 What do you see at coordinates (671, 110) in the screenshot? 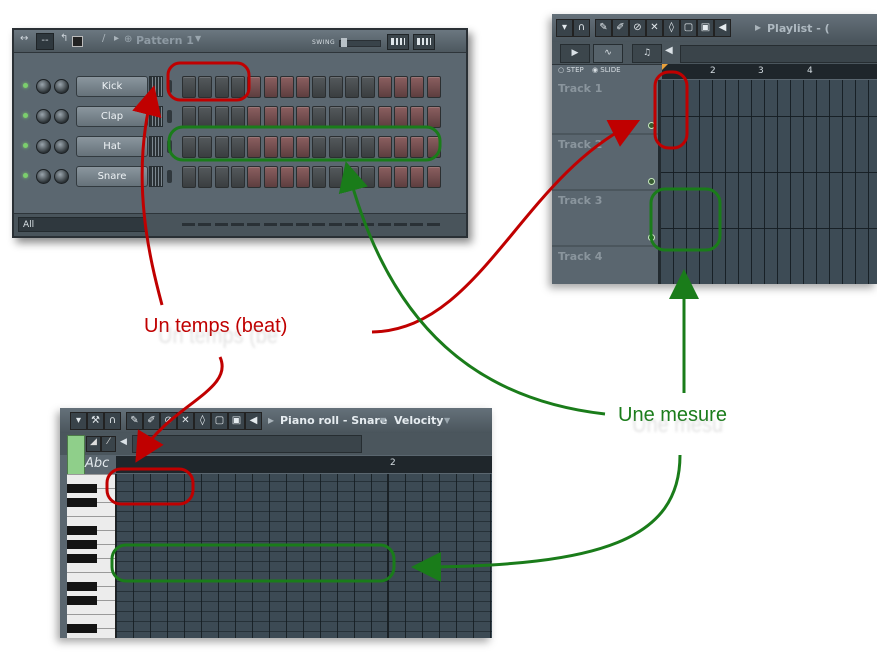
I see `beat-highlight-playlist` at bounding box center [671, 110].